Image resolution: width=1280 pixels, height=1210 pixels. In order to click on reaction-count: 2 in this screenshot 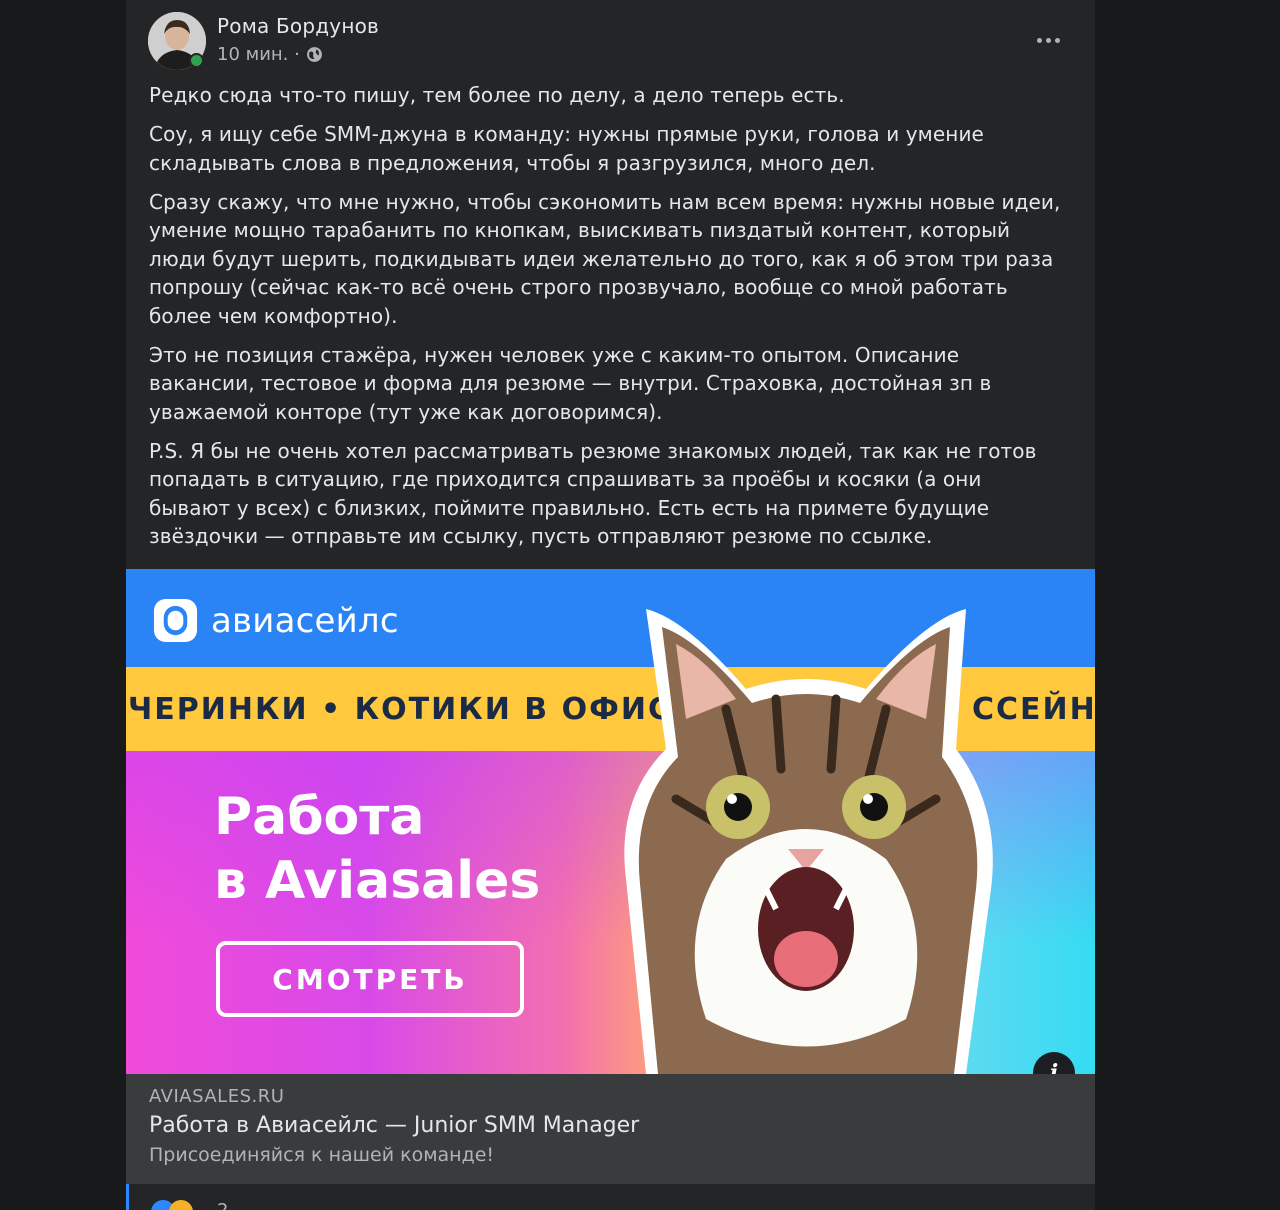, I will do `click(222, 1205)`.